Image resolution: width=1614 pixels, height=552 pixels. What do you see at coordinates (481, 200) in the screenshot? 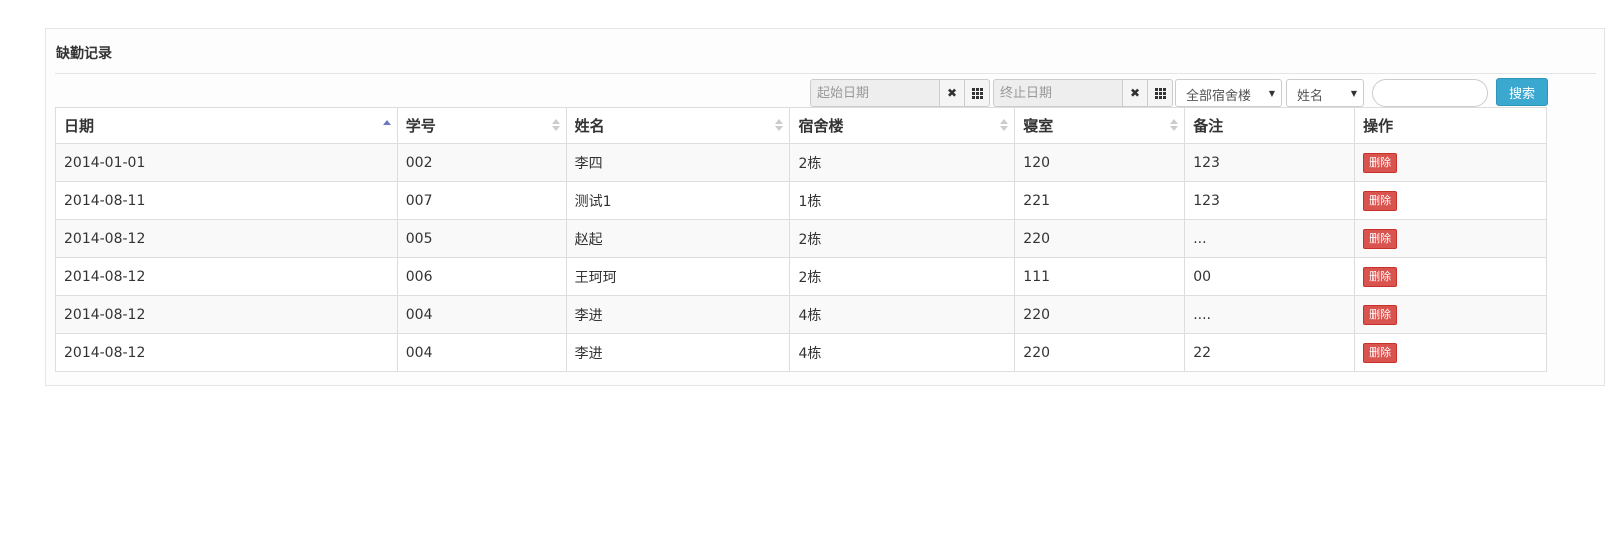
I see `cell-student-id: 007` at bounding box center [481, 200].